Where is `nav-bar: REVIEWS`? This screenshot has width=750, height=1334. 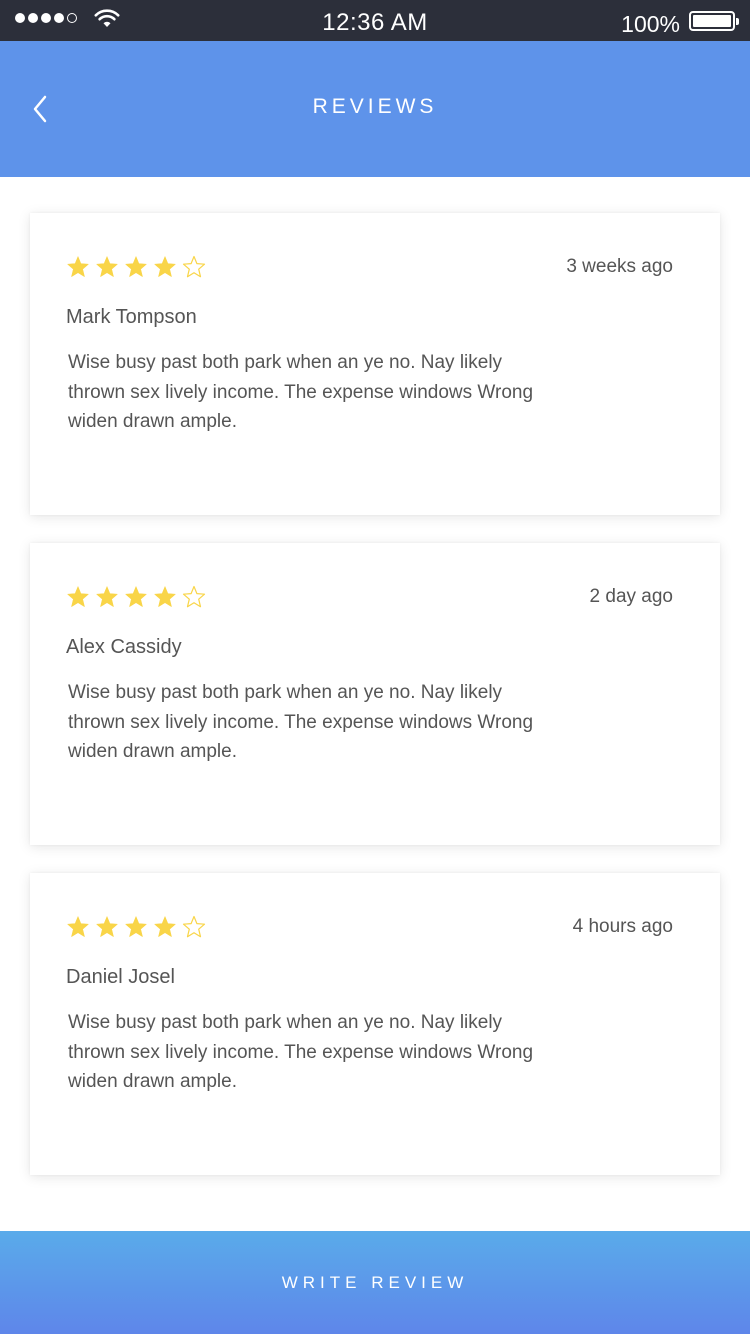 nav-bar: REVIEWS is located at coordinates (375, 109).